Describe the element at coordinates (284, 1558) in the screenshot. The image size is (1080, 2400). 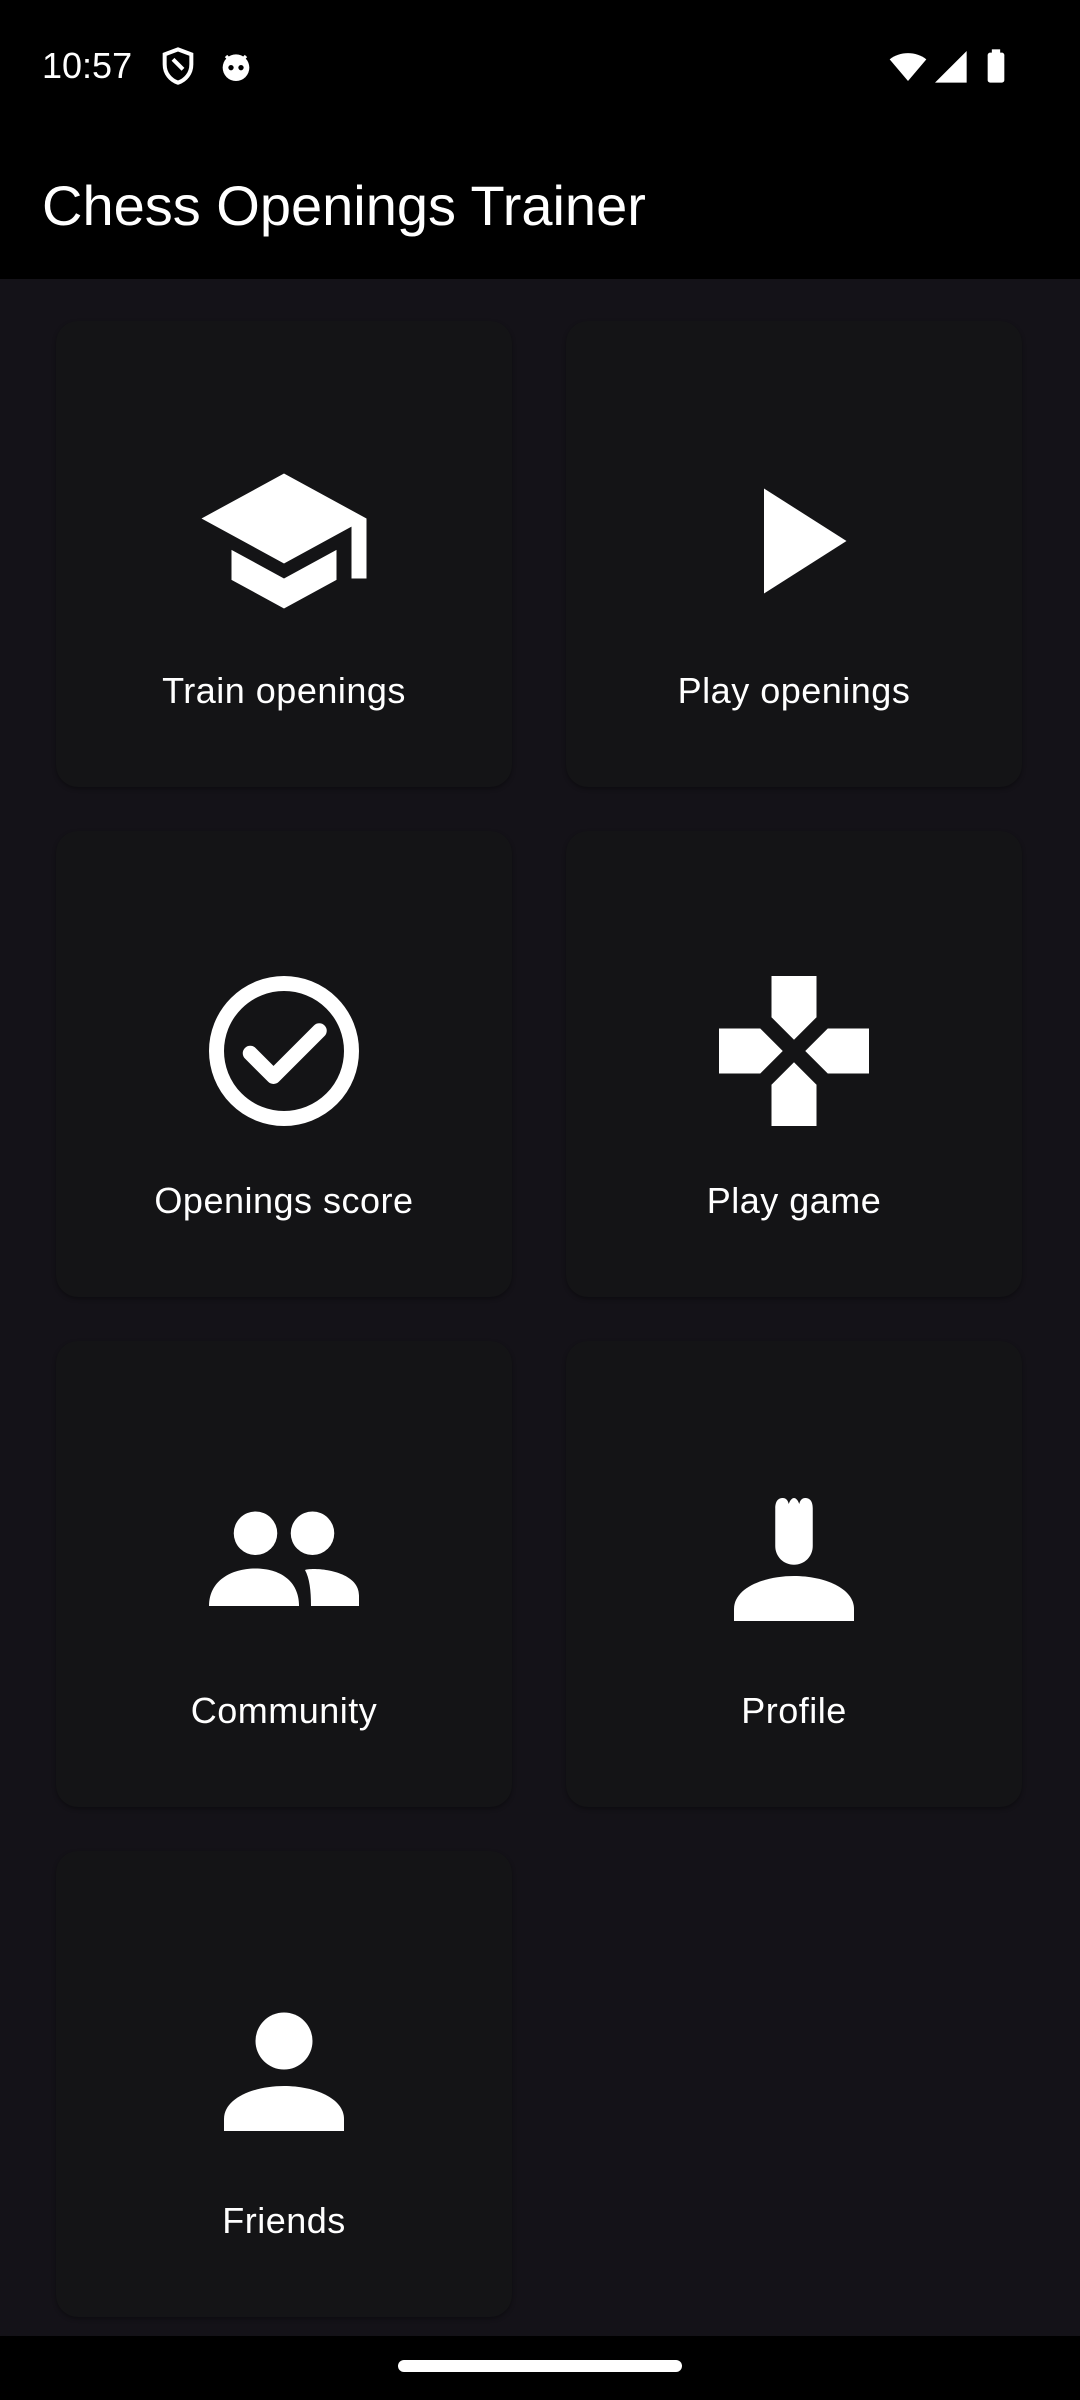
I see `people-icon` at that location.